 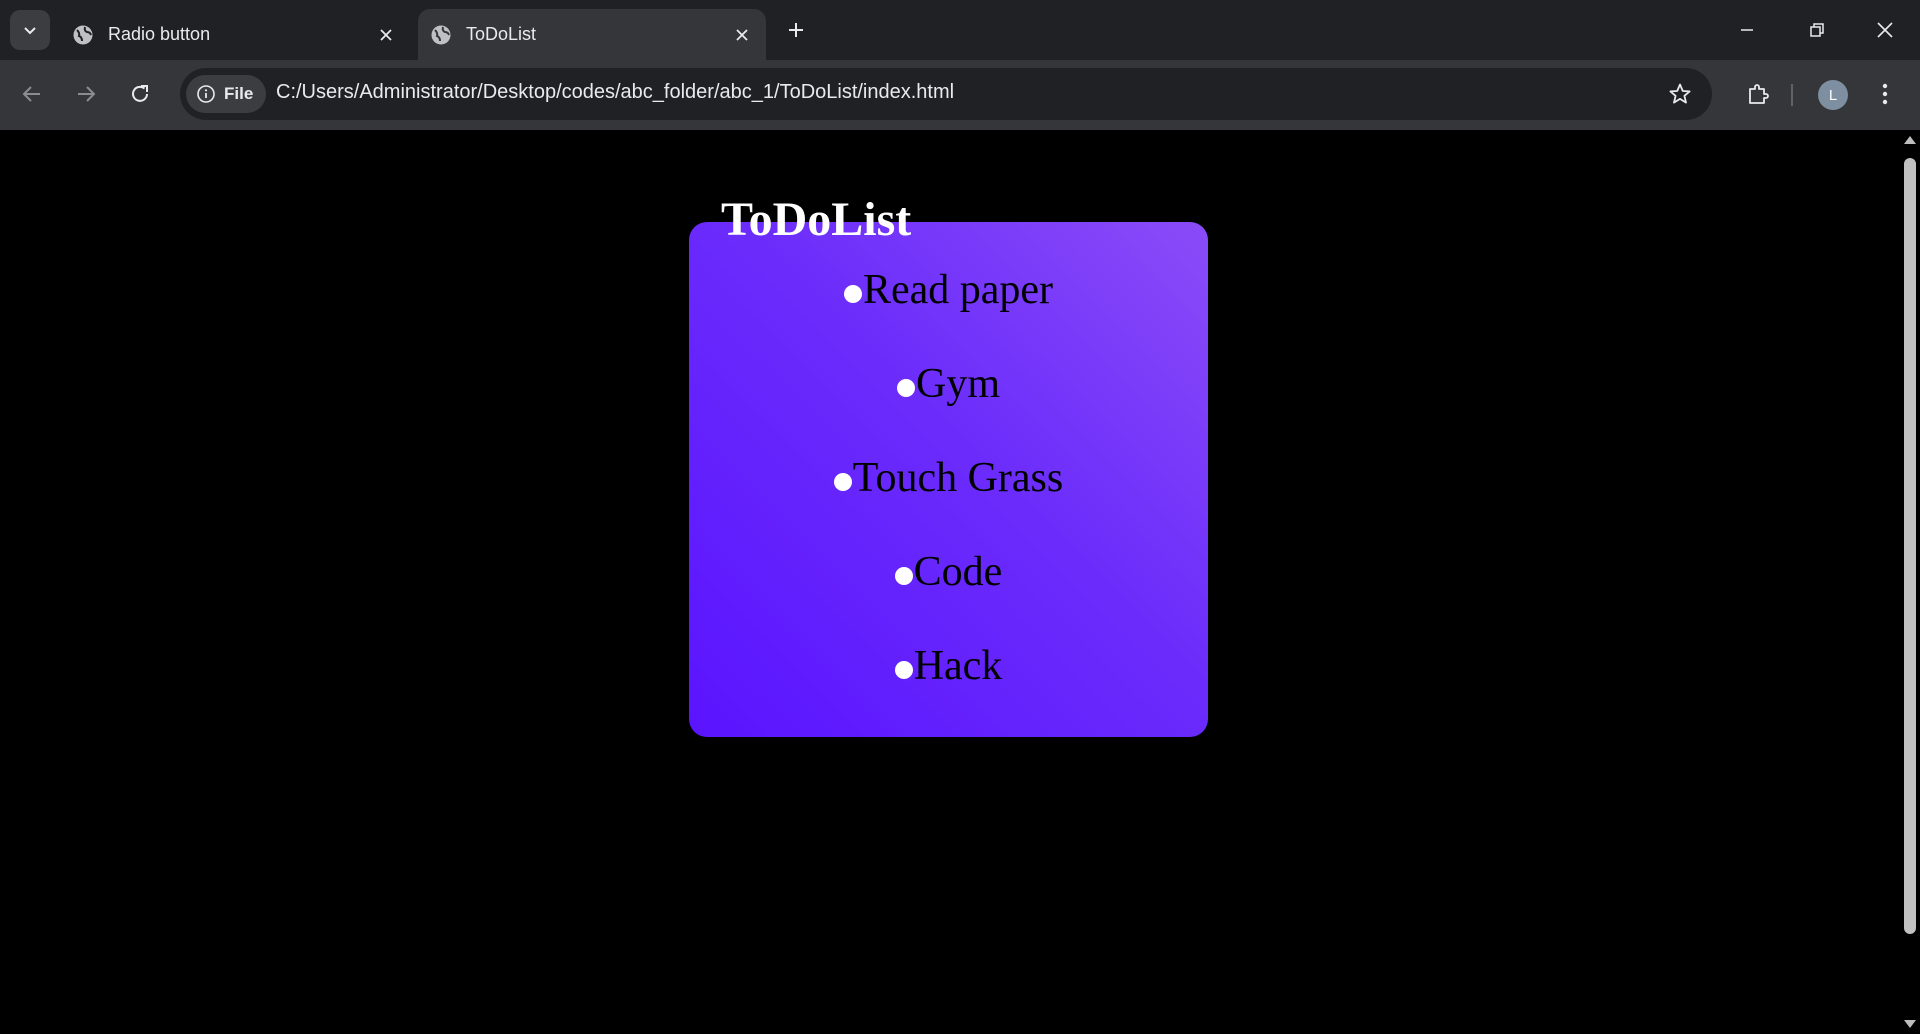 I want to click on star-icon, so click(x=1680, y=93).